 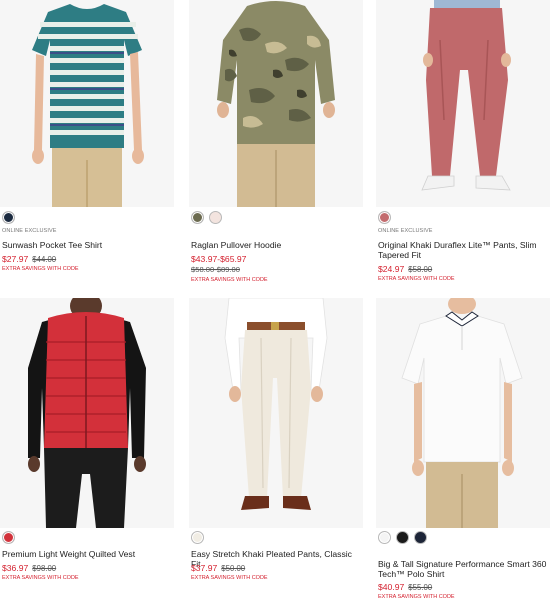 What do you see at coordinates (276, 413) in the screenshot?
I see `product-image-cream-pants` at bounding box center [276, 413].